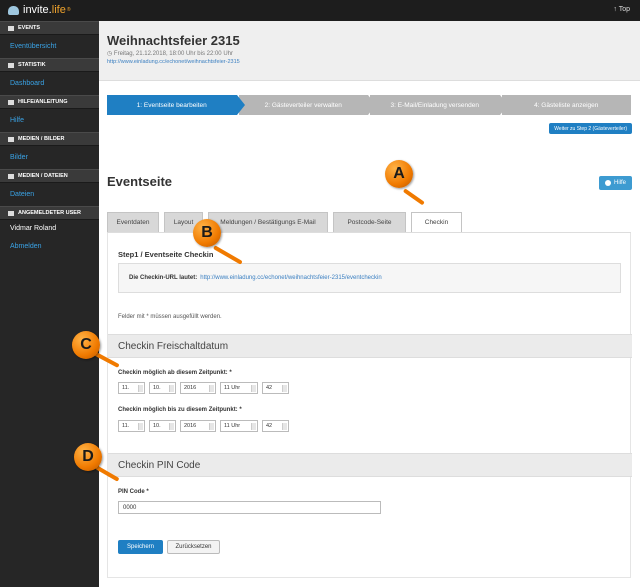 This screenshot has height=587, width=640. Describe the element at coordinates (590, 128) in the screenshot. I see `next-step-button: Weiter zu Step 2 (Gästeverteiler)` at that location.